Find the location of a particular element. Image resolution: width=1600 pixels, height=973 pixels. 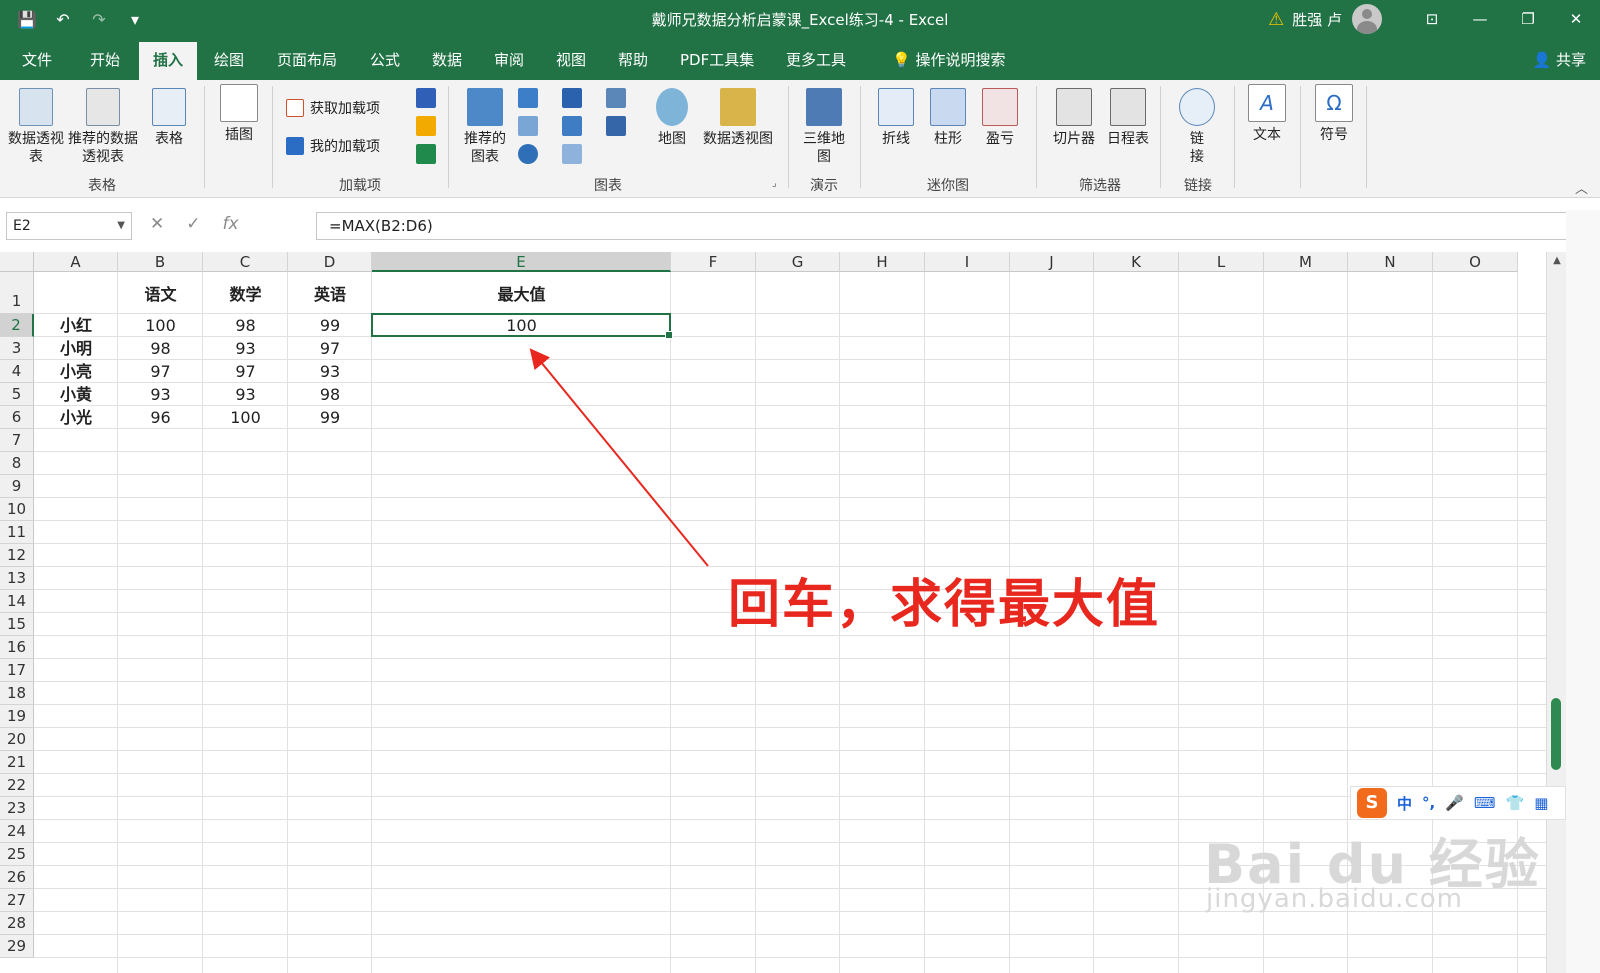

keyboard-icon: ⌨ is located at coordinates (1485, 803).